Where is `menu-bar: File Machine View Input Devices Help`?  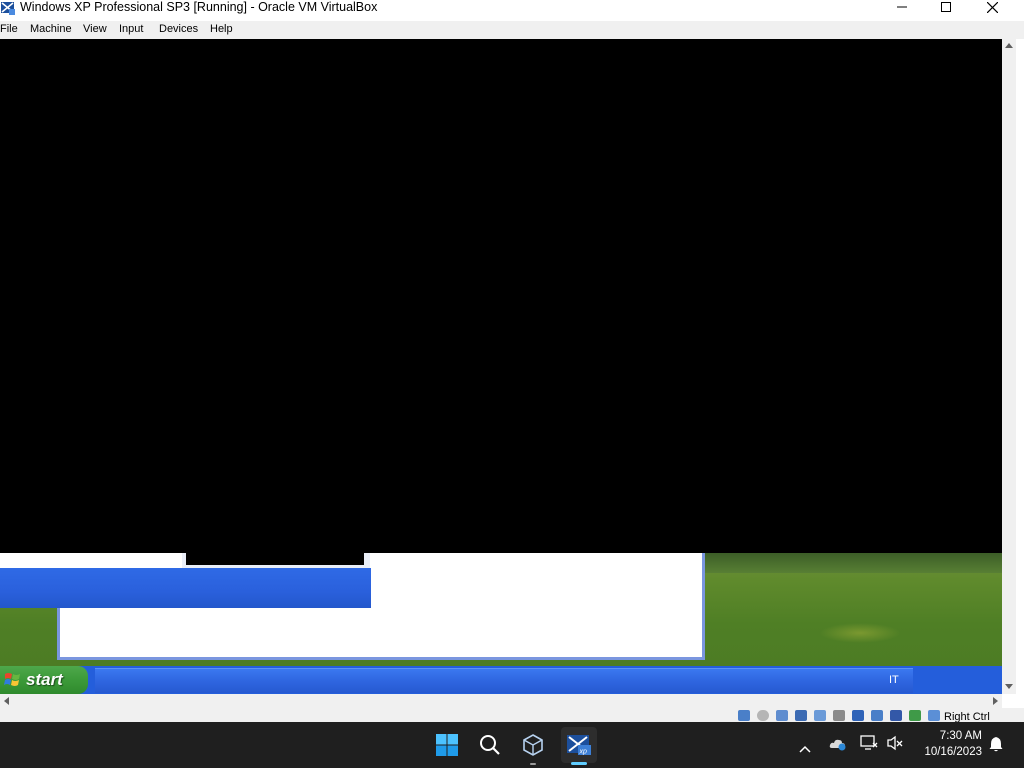 menu-bar: File Machine View Input Devices Help is located at coordinates (512, 30).